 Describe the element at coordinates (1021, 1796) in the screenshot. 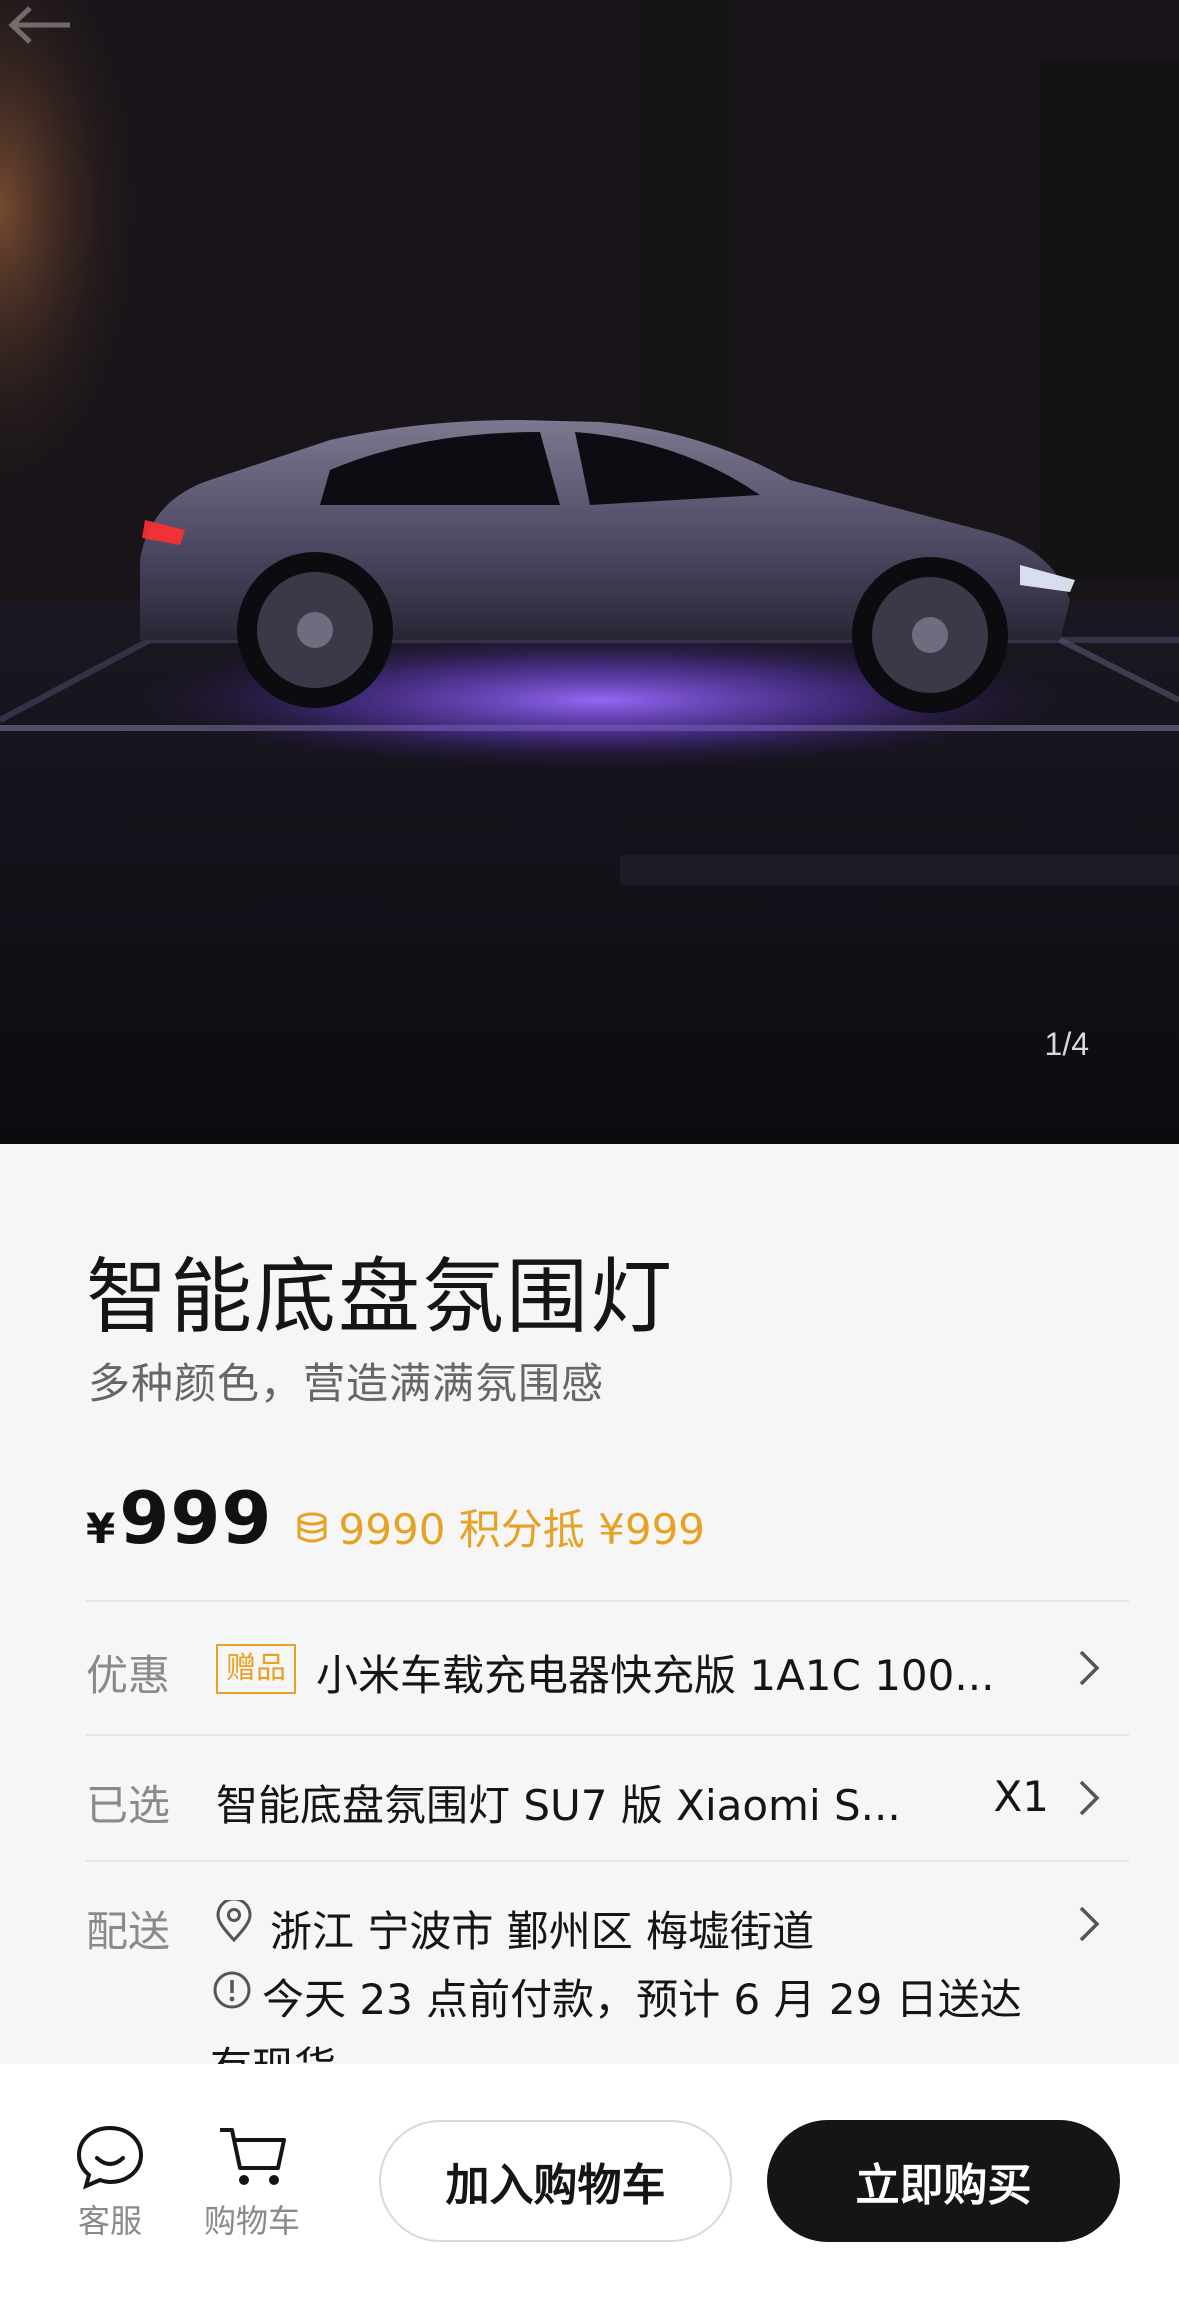

I see `selected-quantity: X1` at that location.